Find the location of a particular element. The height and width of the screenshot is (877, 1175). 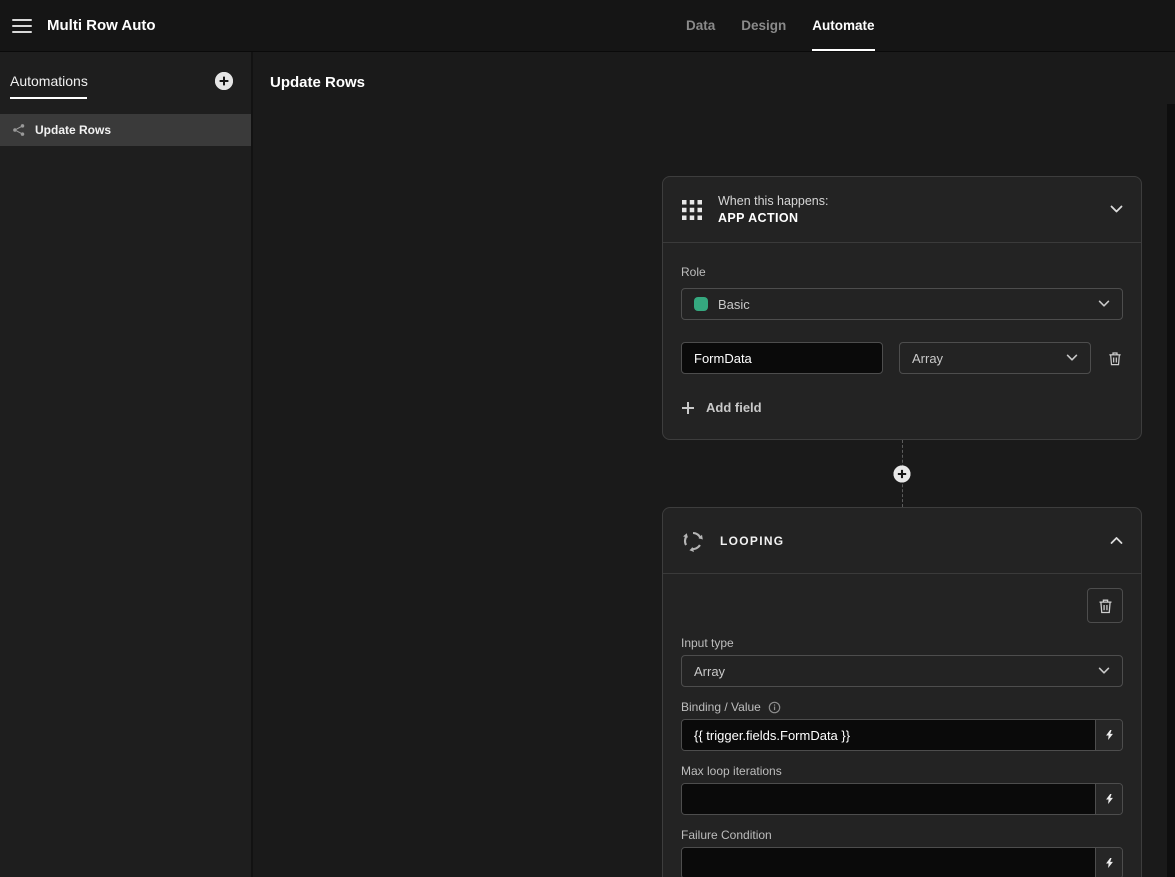

add-automation-button is located at coordinates (224, 81).